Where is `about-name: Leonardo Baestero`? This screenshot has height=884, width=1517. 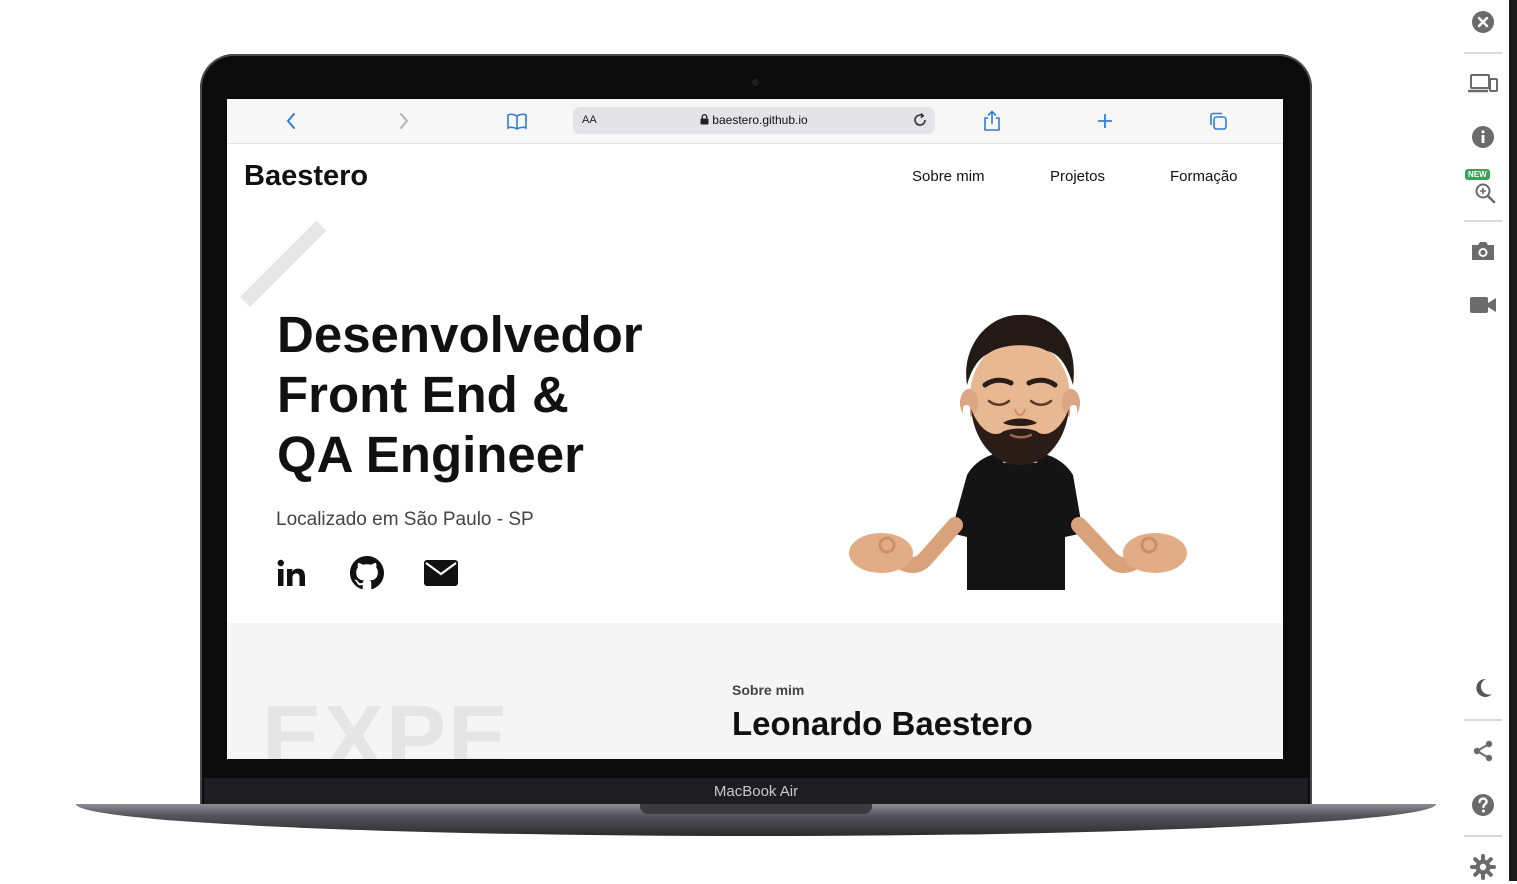
about-name: Leonardo Baestero is located at coordinates (882, 723).